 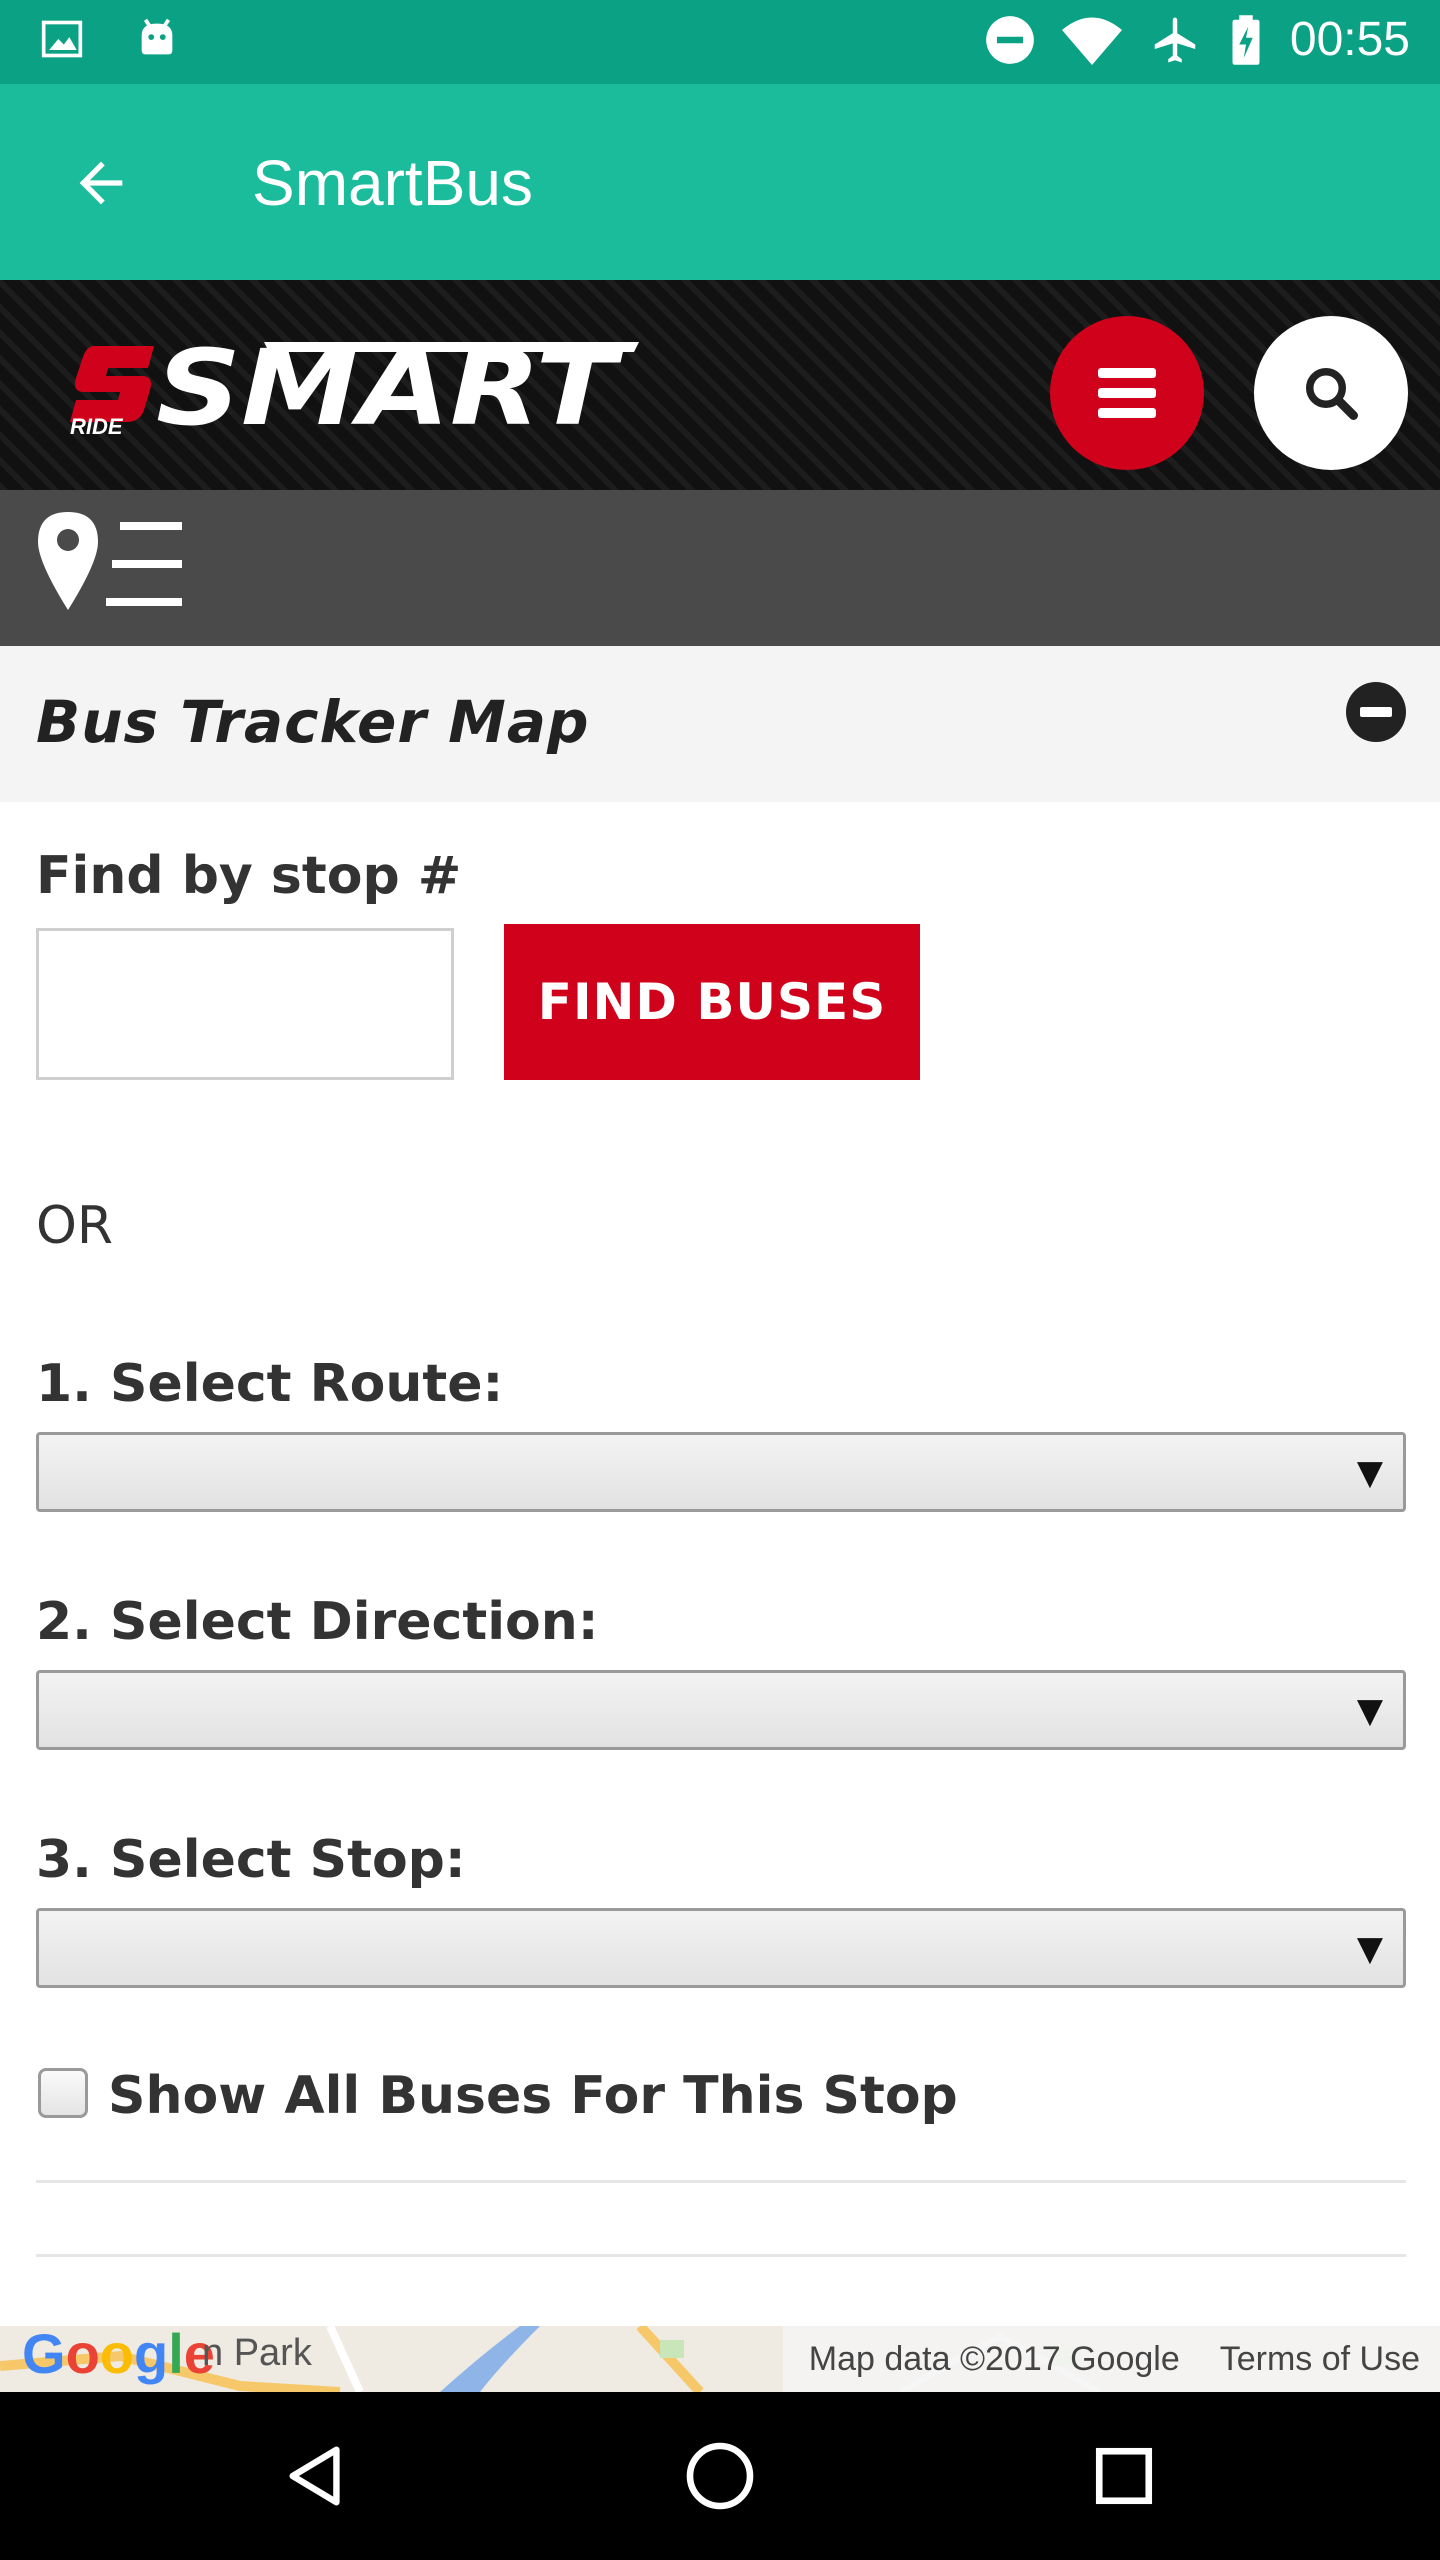 What do you see at coordinates (720, 724) in the screenshot?
I see `section-header: Bus Tracker Map` at bounding box center [720, 724].